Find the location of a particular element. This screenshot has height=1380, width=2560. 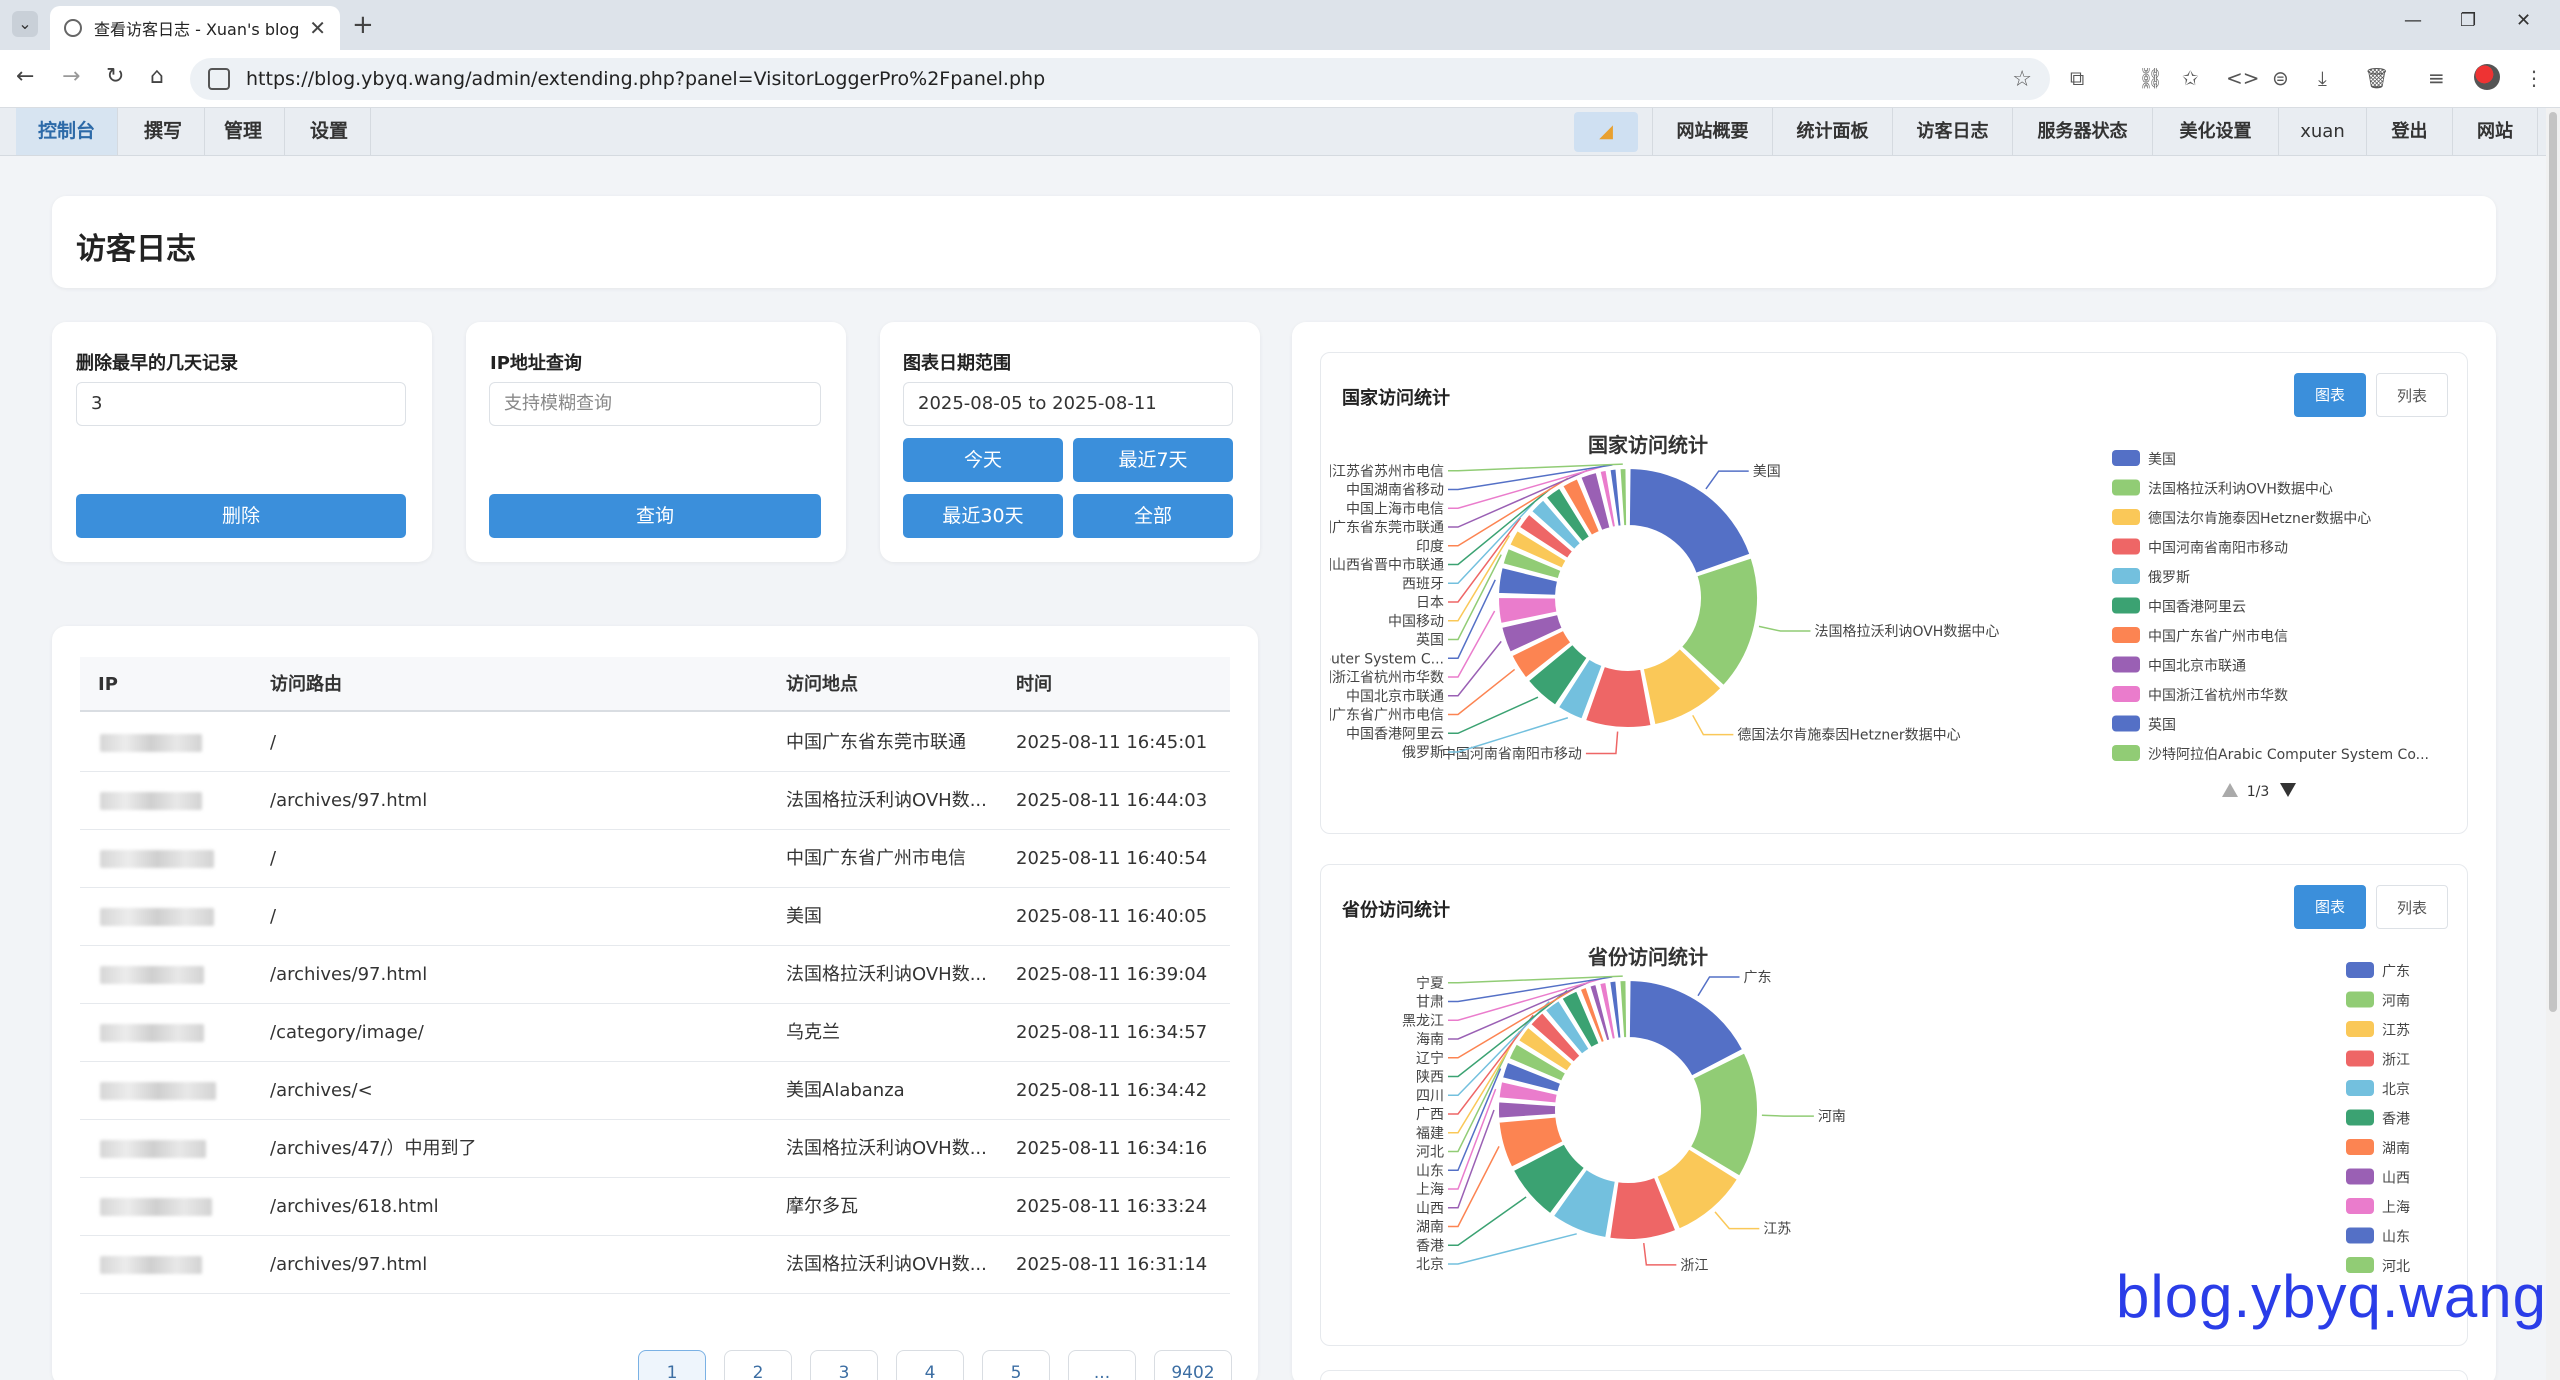

table-row: / 美国 2025-08-11 16:40:05 is located at coordinates (655, 917).